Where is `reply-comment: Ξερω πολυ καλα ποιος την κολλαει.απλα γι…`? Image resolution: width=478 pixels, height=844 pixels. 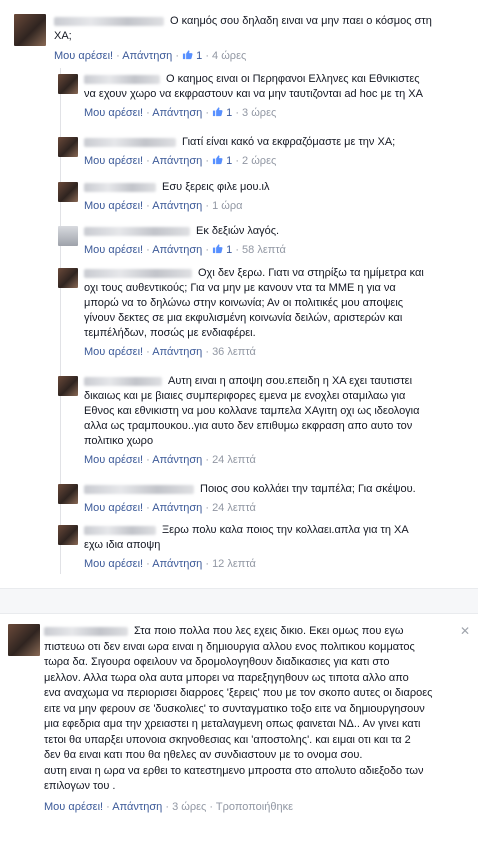 reply-comment: Ξερω πολυ καλα ποιος την κολλαει.απλα γι… is located at coordinates (246, 547).